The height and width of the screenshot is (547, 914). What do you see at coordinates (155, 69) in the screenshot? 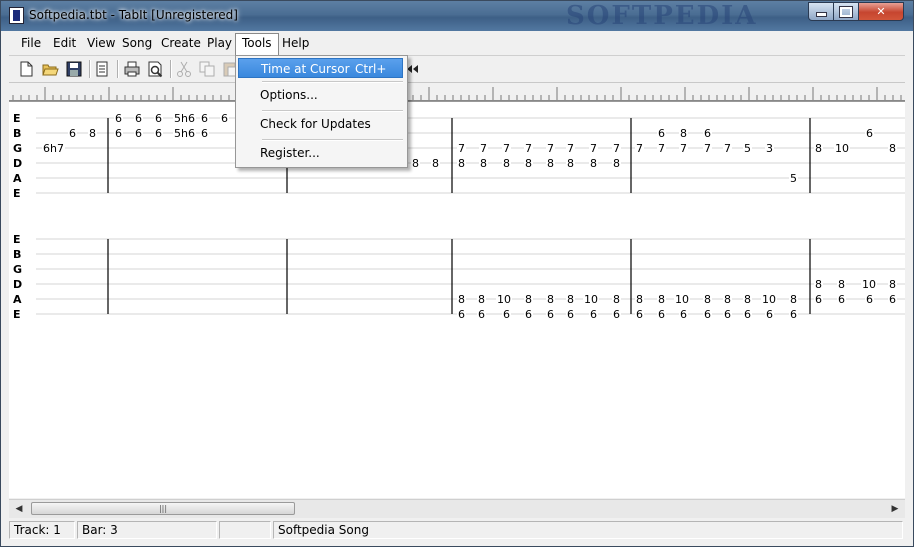
I see `print-preview-icon` at bounding box center [155, 69].